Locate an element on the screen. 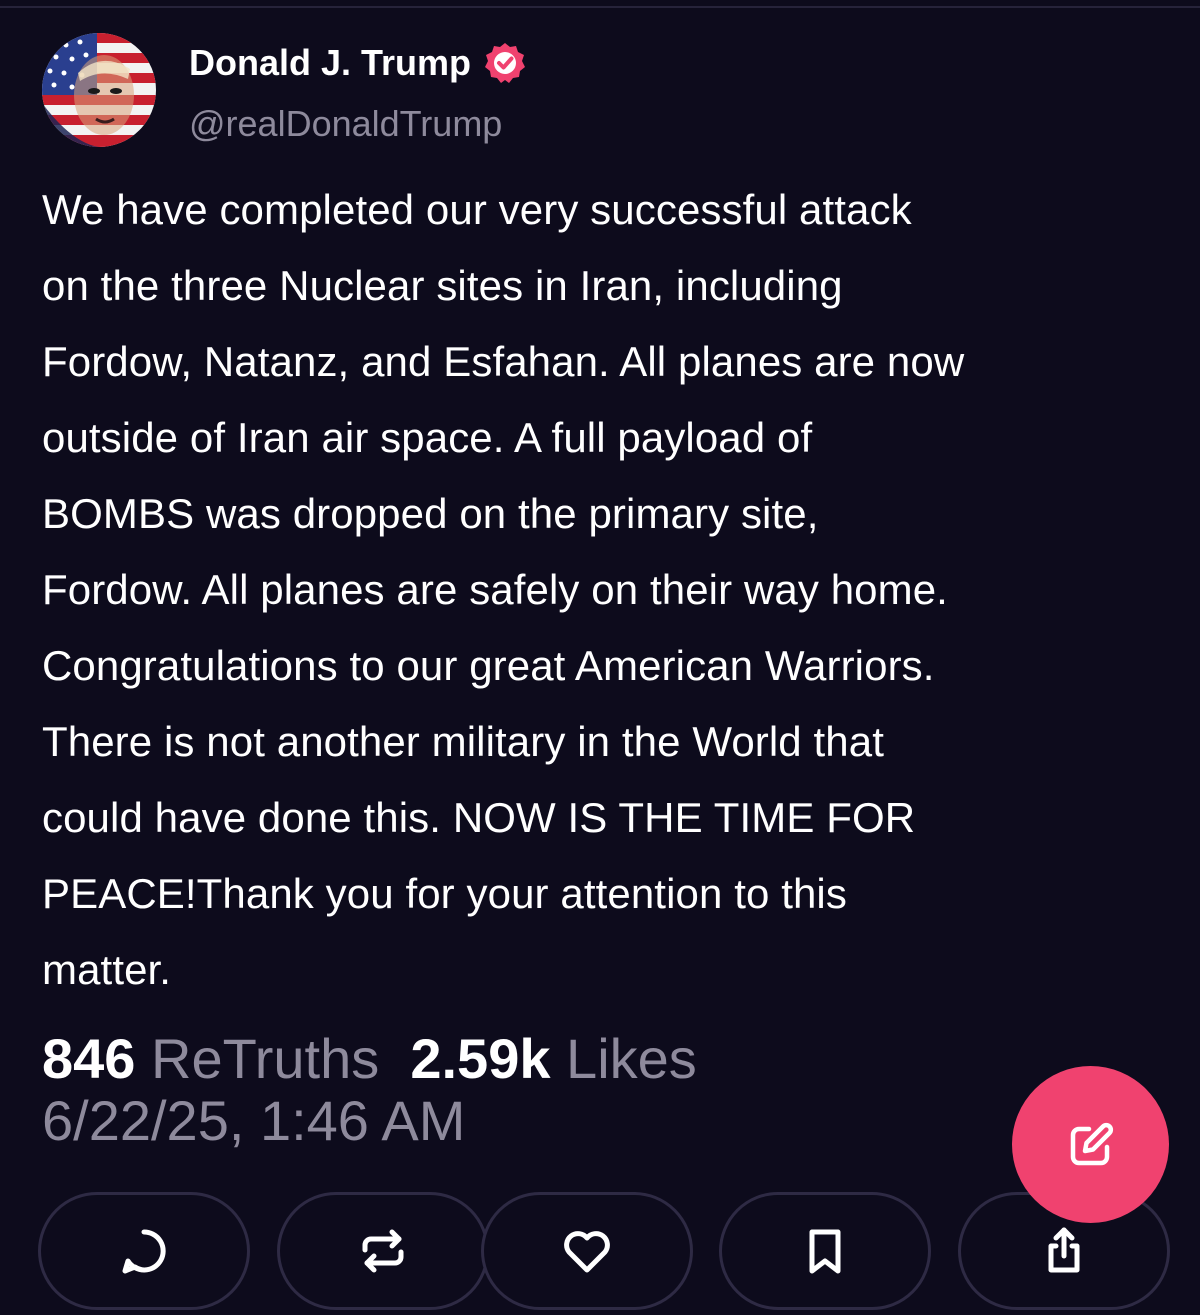 The width and height of the screenshot is (1200, 1315). bookmark-icon is located at coordinates (825, 1251).